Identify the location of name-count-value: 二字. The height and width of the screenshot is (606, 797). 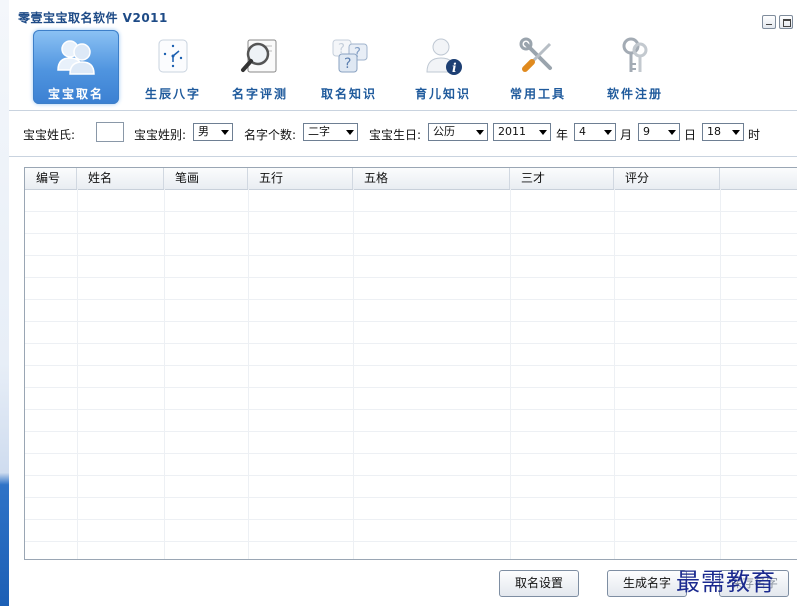
(319, 131).